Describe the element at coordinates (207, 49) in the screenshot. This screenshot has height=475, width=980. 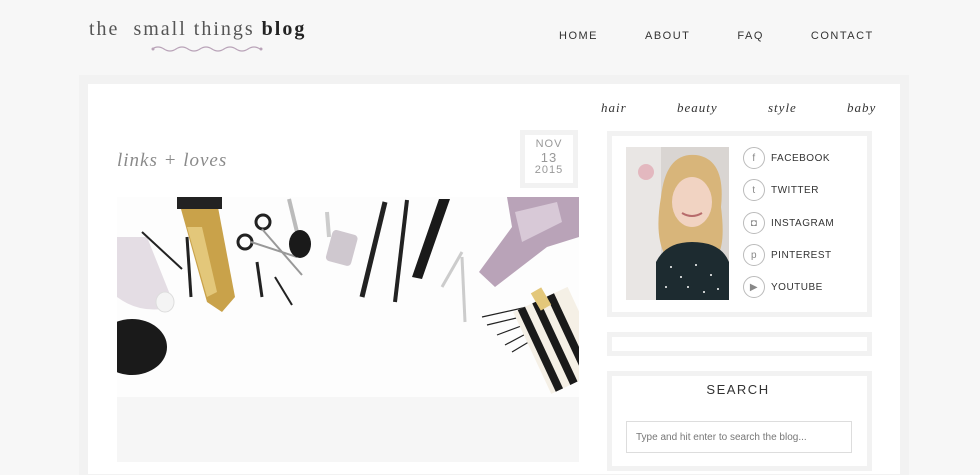
I see `logo-squiggle-decoration` at that location.